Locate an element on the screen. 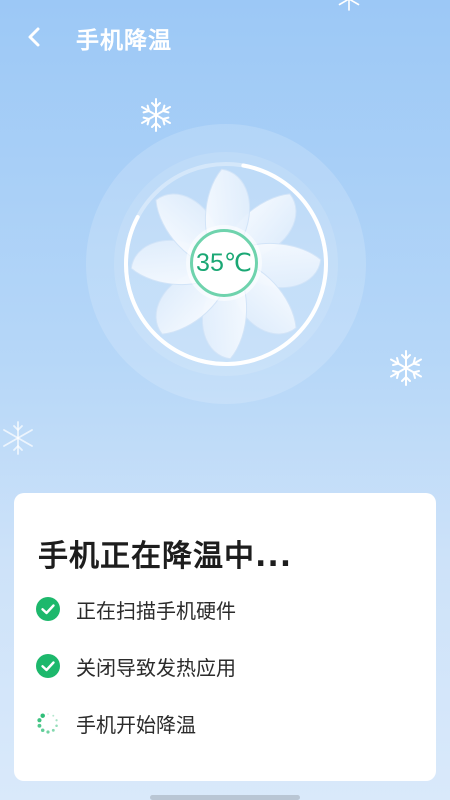  page-title: 手机降温 is located at coordinates (124, 41).